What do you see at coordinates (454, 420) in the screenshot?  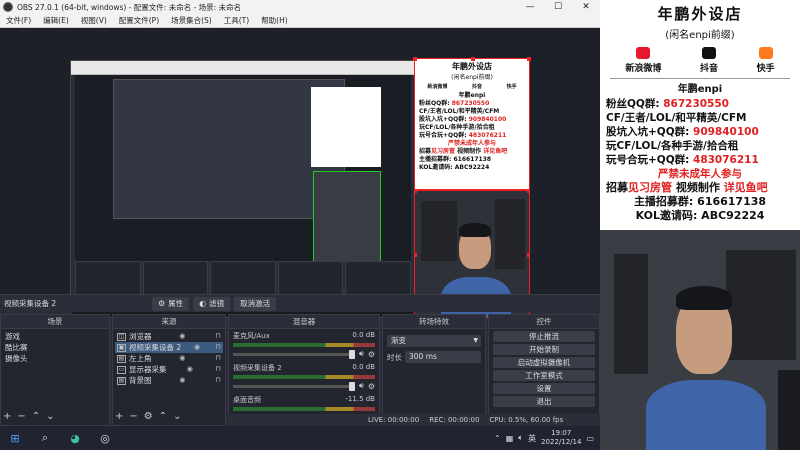 I see `rec-status: REC: 00:00:00` at bounding box center [454, 420].